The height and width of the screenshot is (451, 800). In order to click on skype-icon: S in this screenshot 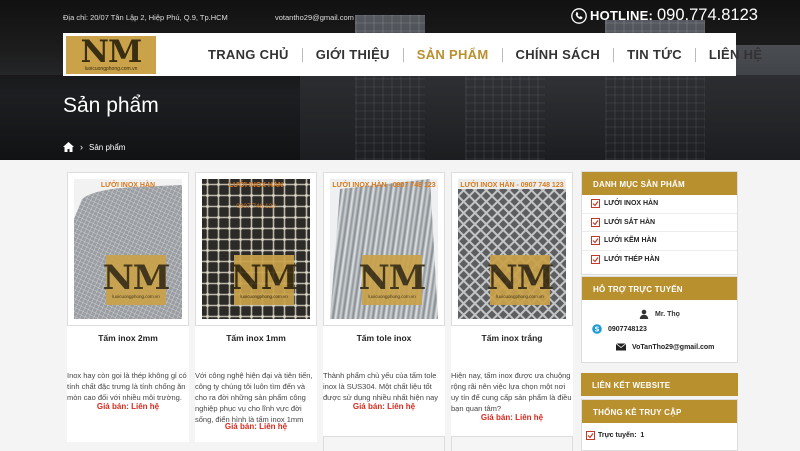, I will do `click(597, 329)`.